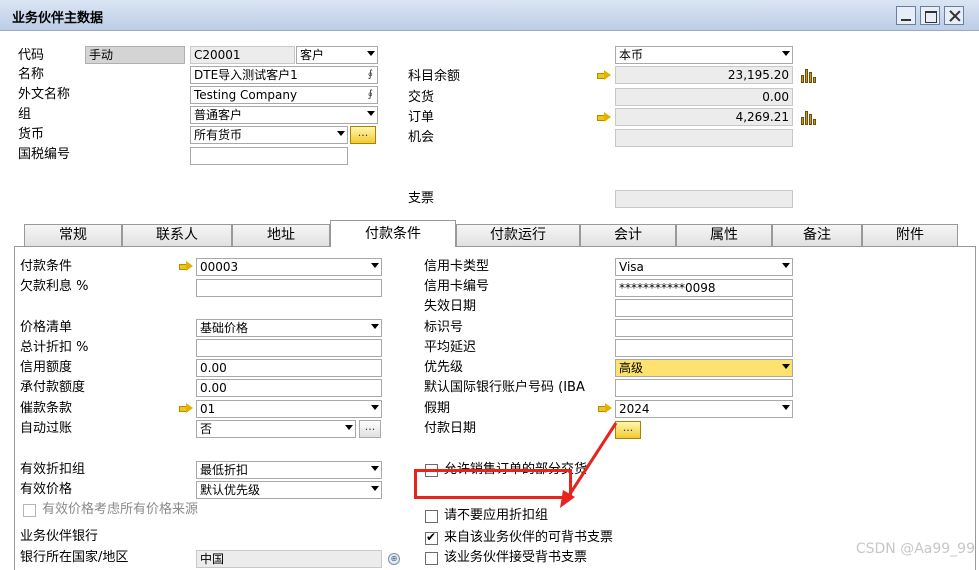  Describe the element at coordinates (289, 490) in the screenshot. I see `effective-price-select: 默认优先级` at that location.